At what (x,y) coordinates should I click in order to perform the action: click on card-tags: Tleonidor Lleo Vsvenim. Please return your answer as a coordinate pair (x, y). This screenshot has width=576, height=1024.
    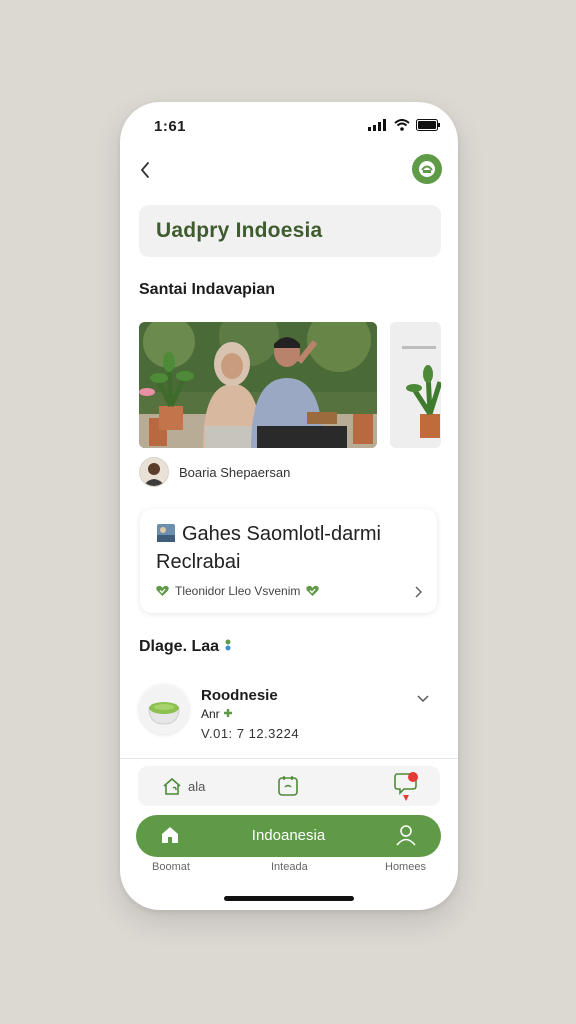
    Looking at the image, I should click on (238, 591).